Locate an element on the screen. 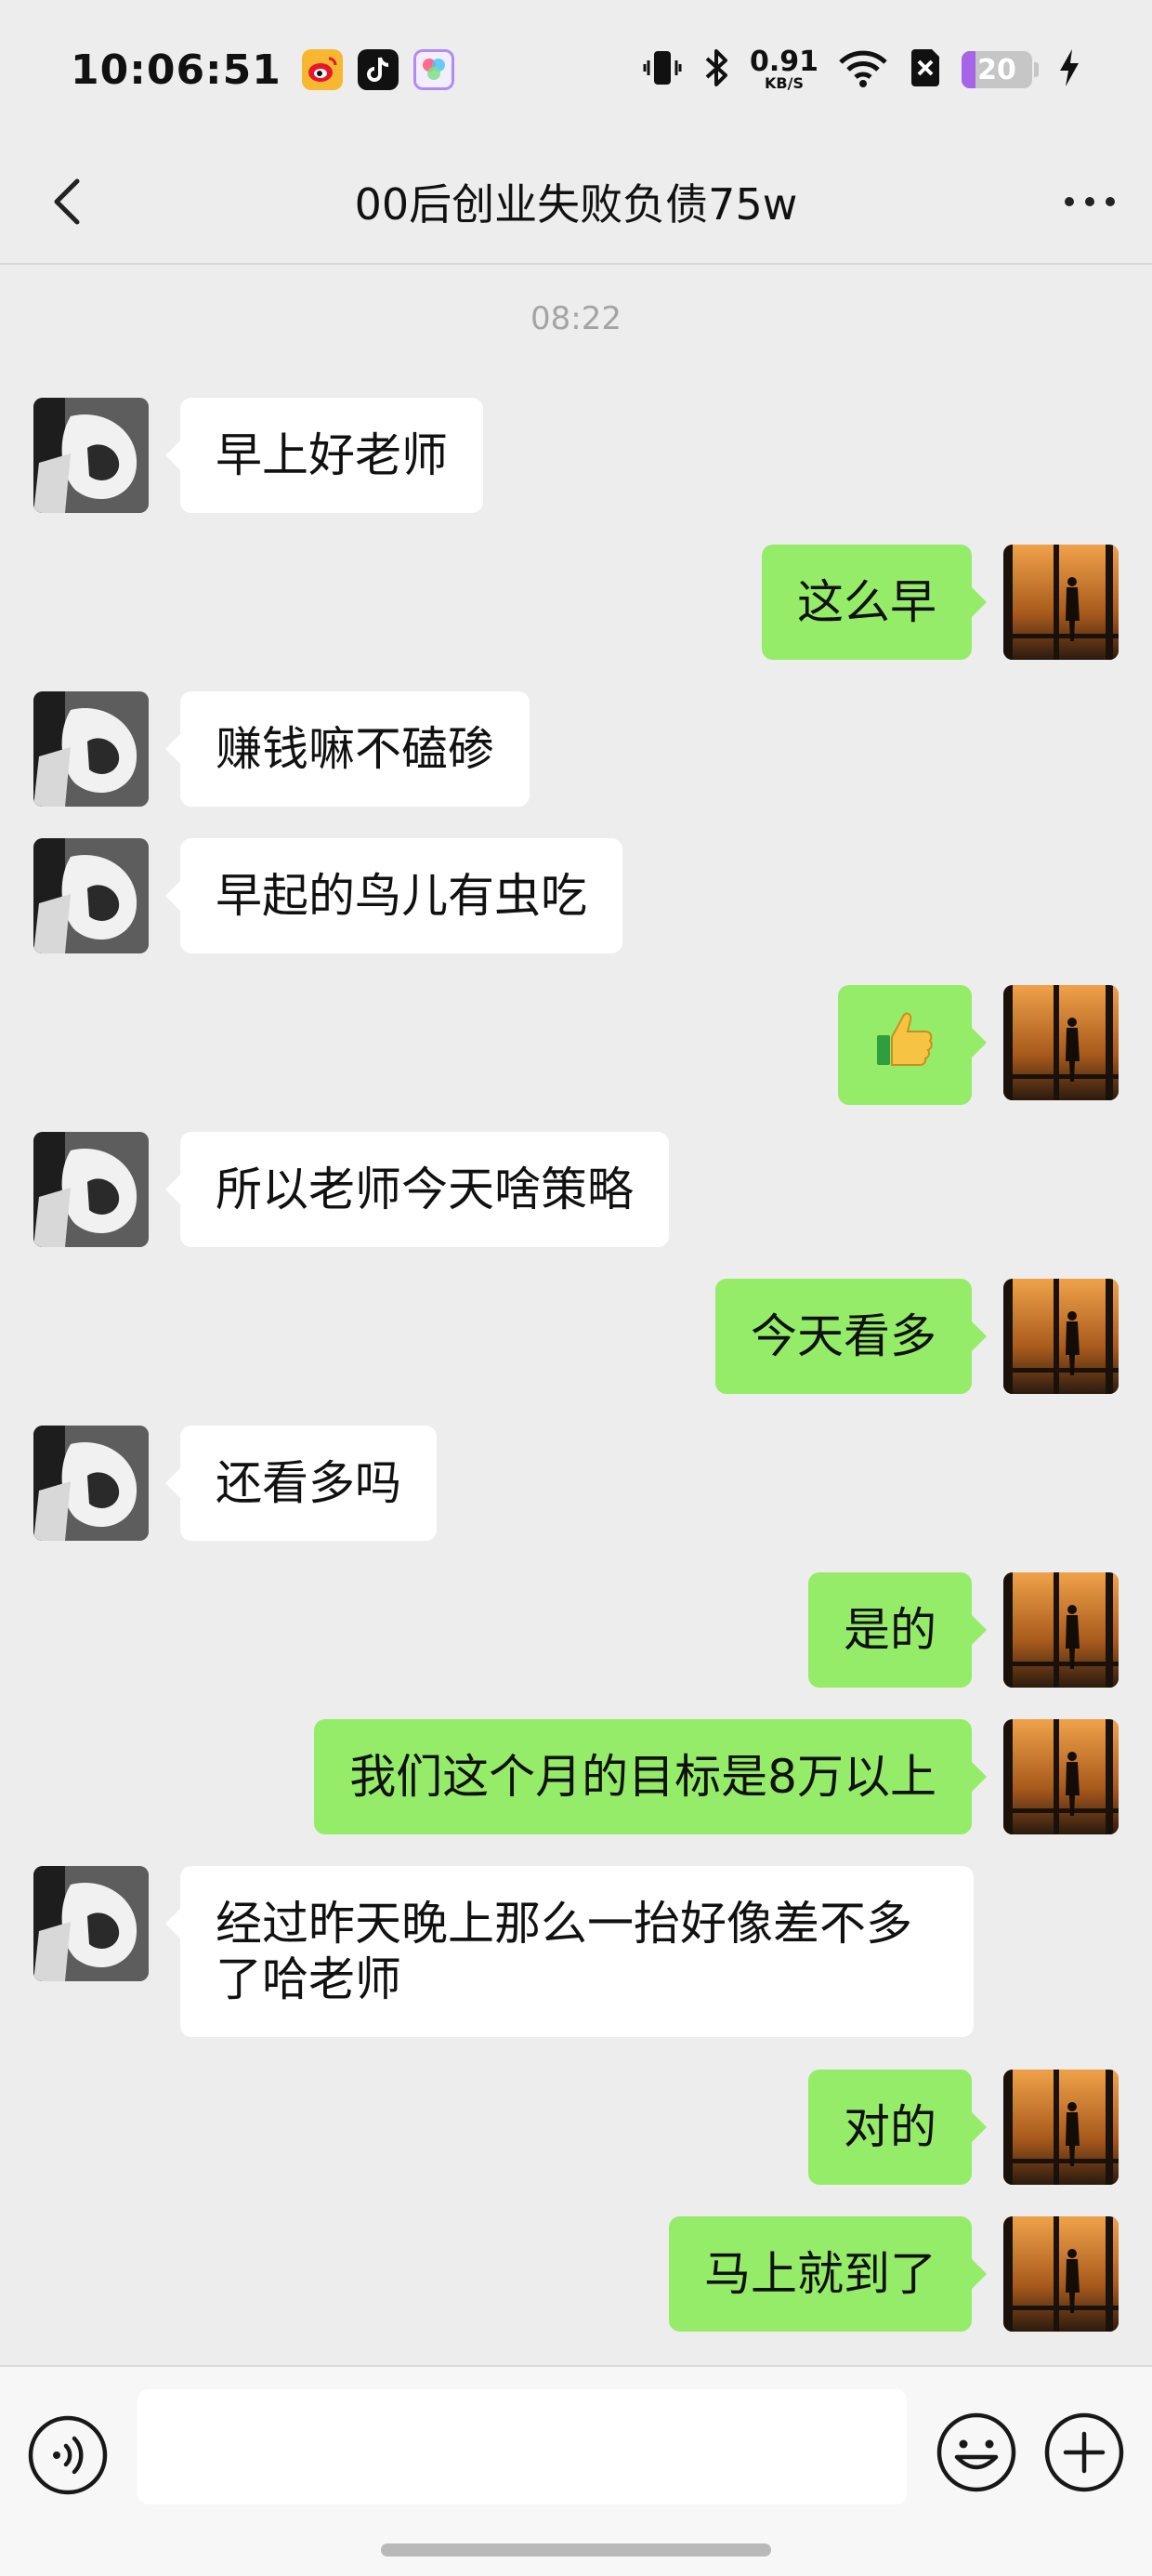 Image resolution: width=1152 pixels, height=2576 pixels. emoji-button is located at coordinates (976, 2452).